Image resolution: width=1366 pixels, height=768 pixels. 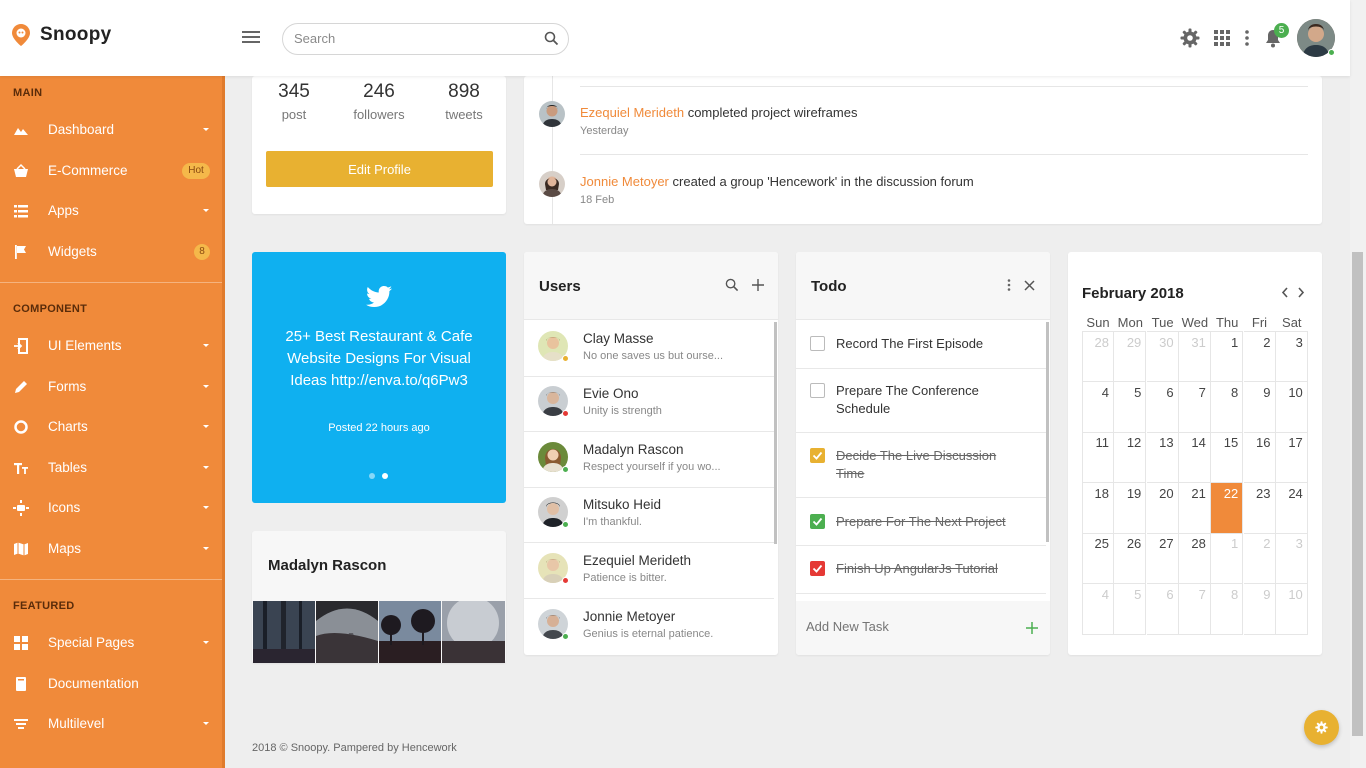 I want to click on sidebar-item-tables: Tables, so click(x=111, y=468).